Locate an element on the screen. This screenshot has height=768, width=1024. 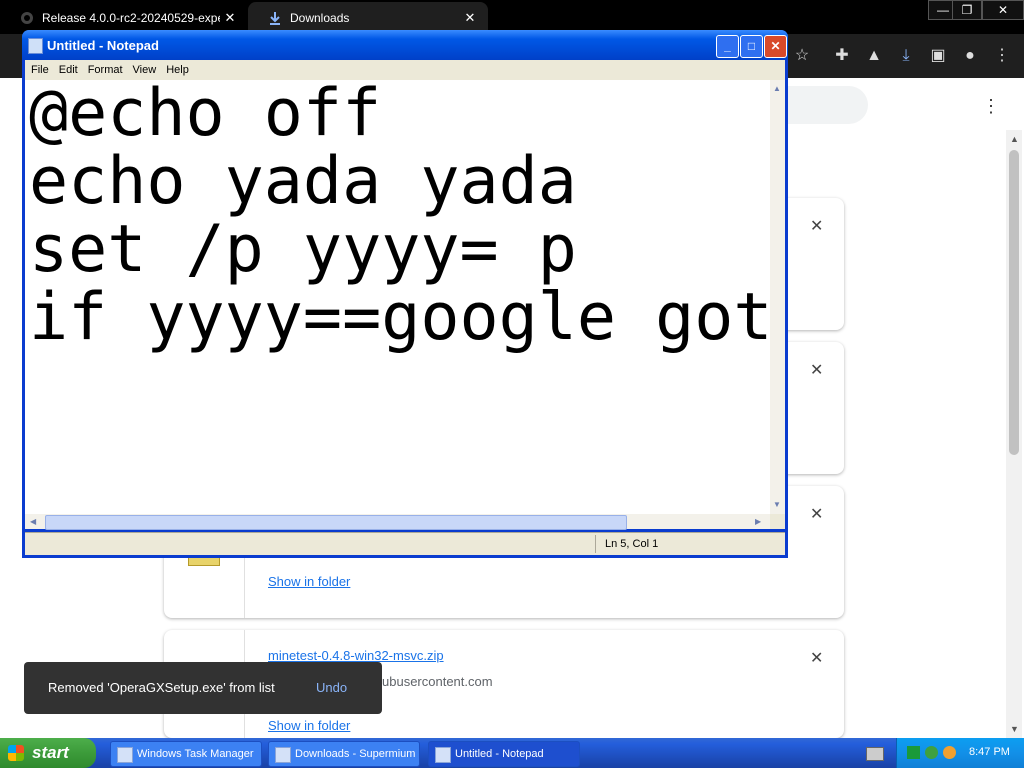
network-icon is located at coordinates (931, 752).